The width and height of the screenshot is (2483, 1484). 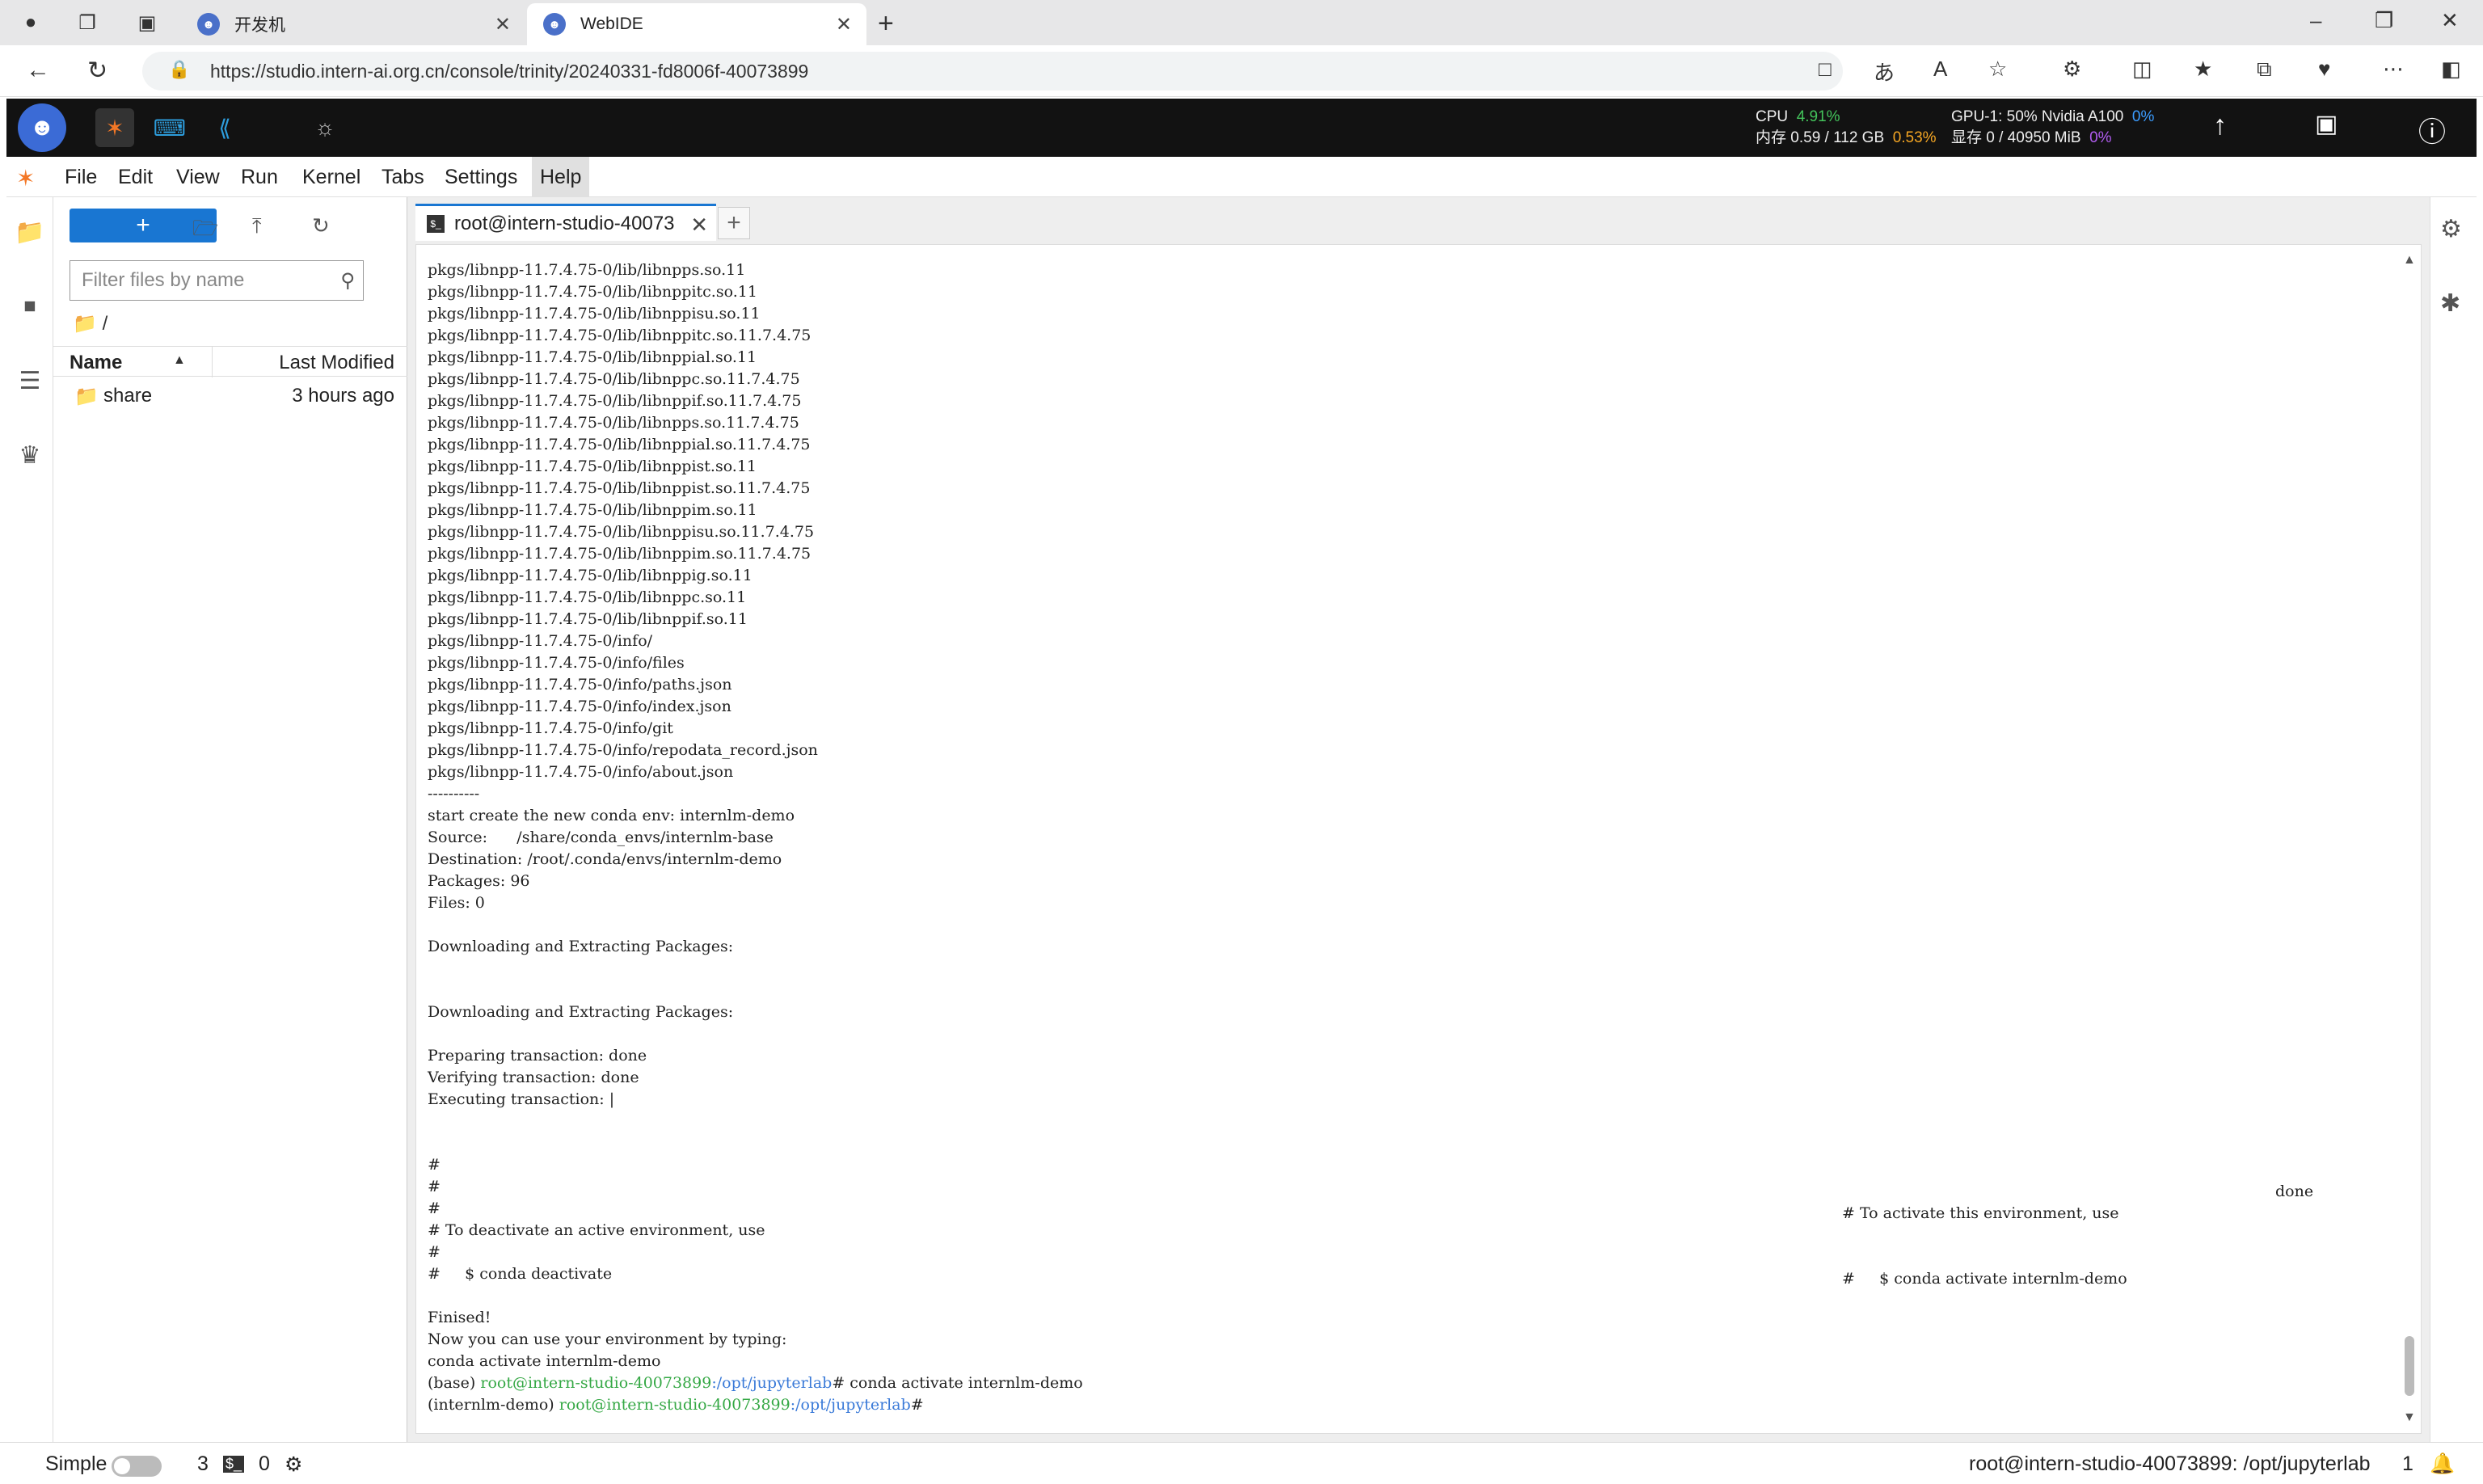 I want to click on workspaces-icon: ❐, so click(x=87, y=23).